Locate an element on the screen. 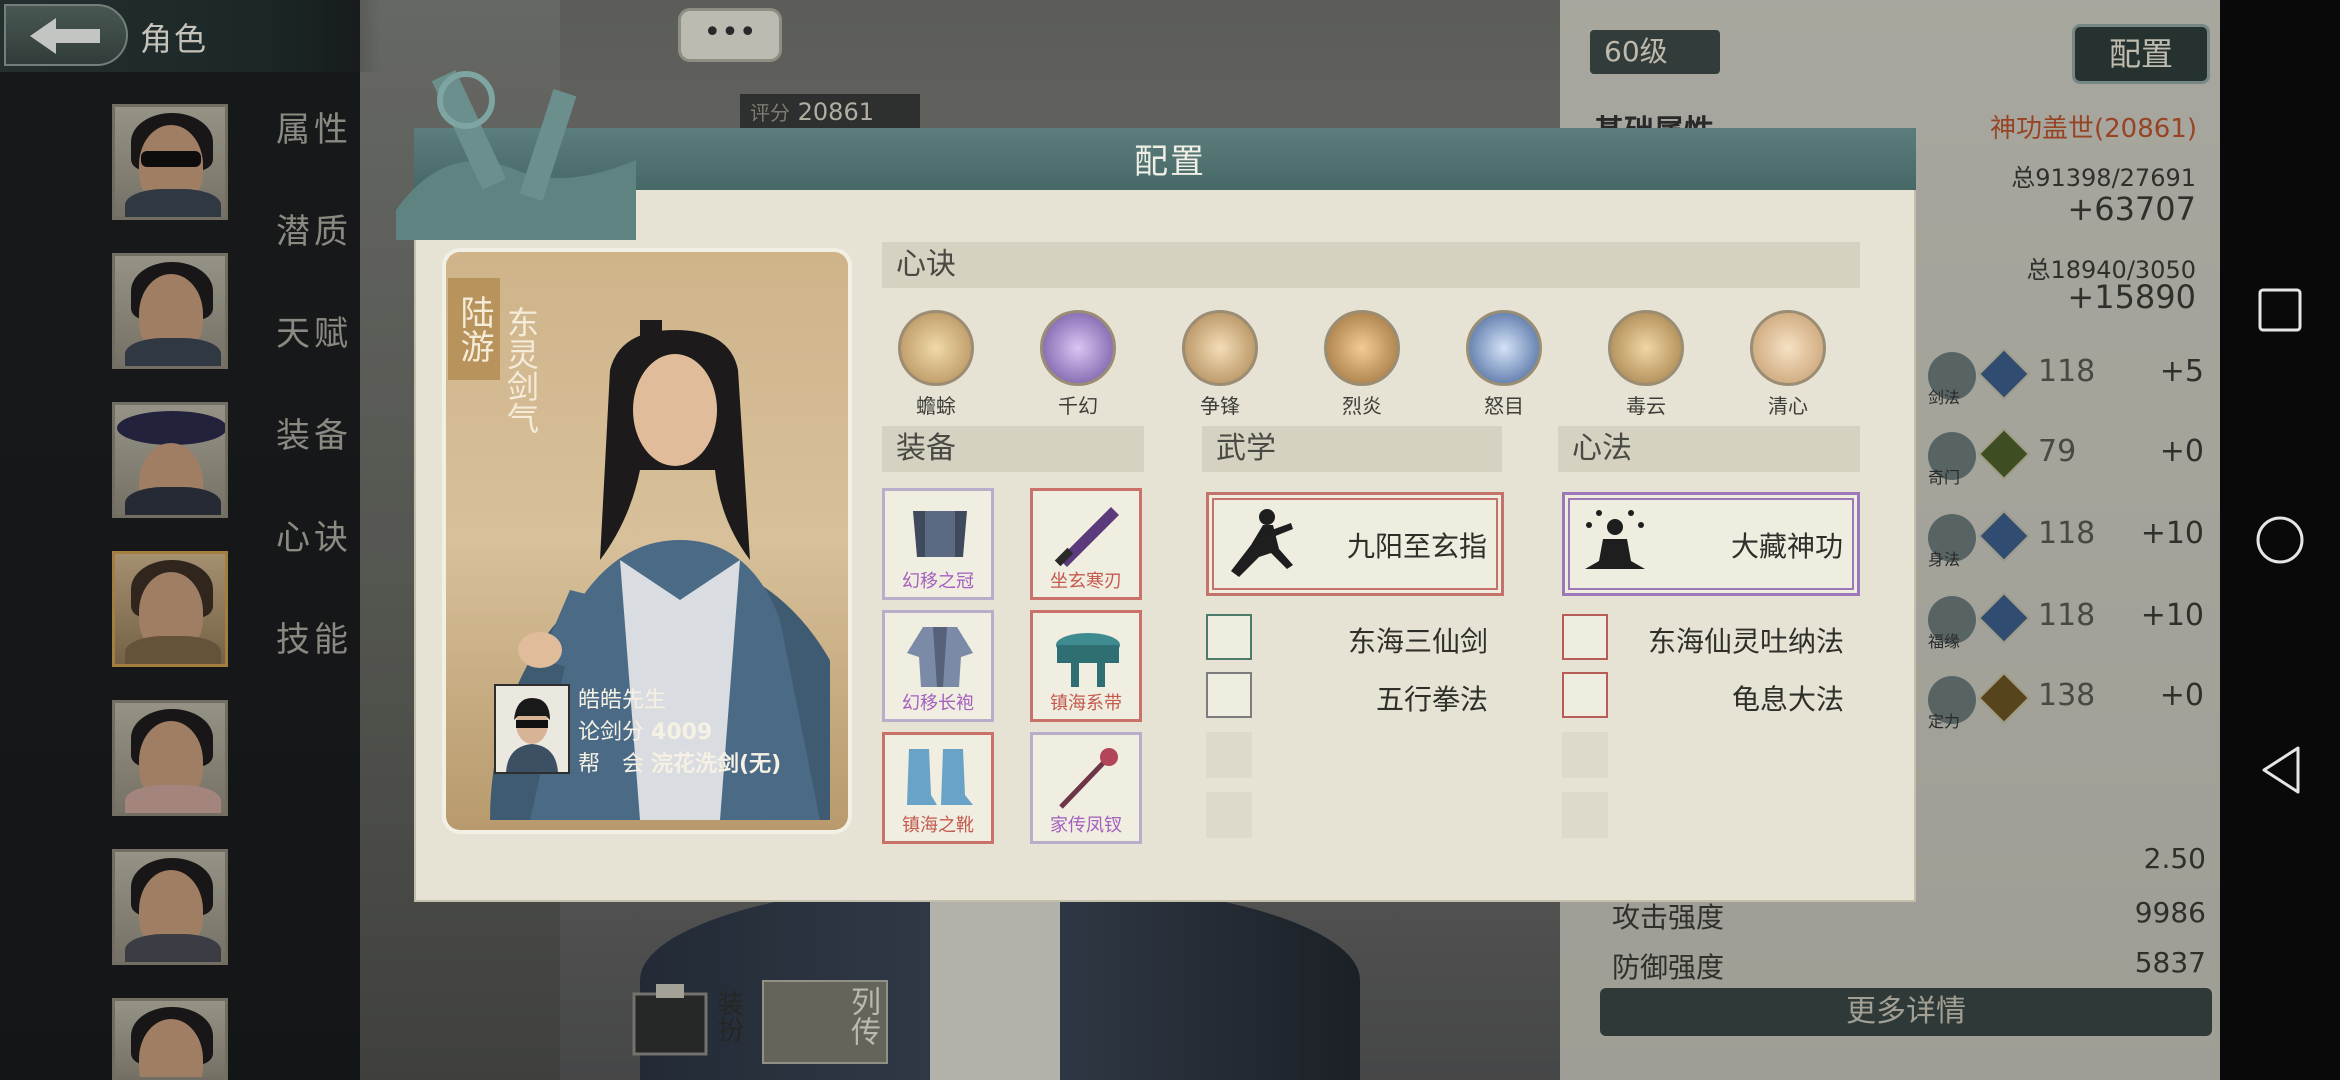  martial-fighter-icon is located at coordinates (1262, 543).